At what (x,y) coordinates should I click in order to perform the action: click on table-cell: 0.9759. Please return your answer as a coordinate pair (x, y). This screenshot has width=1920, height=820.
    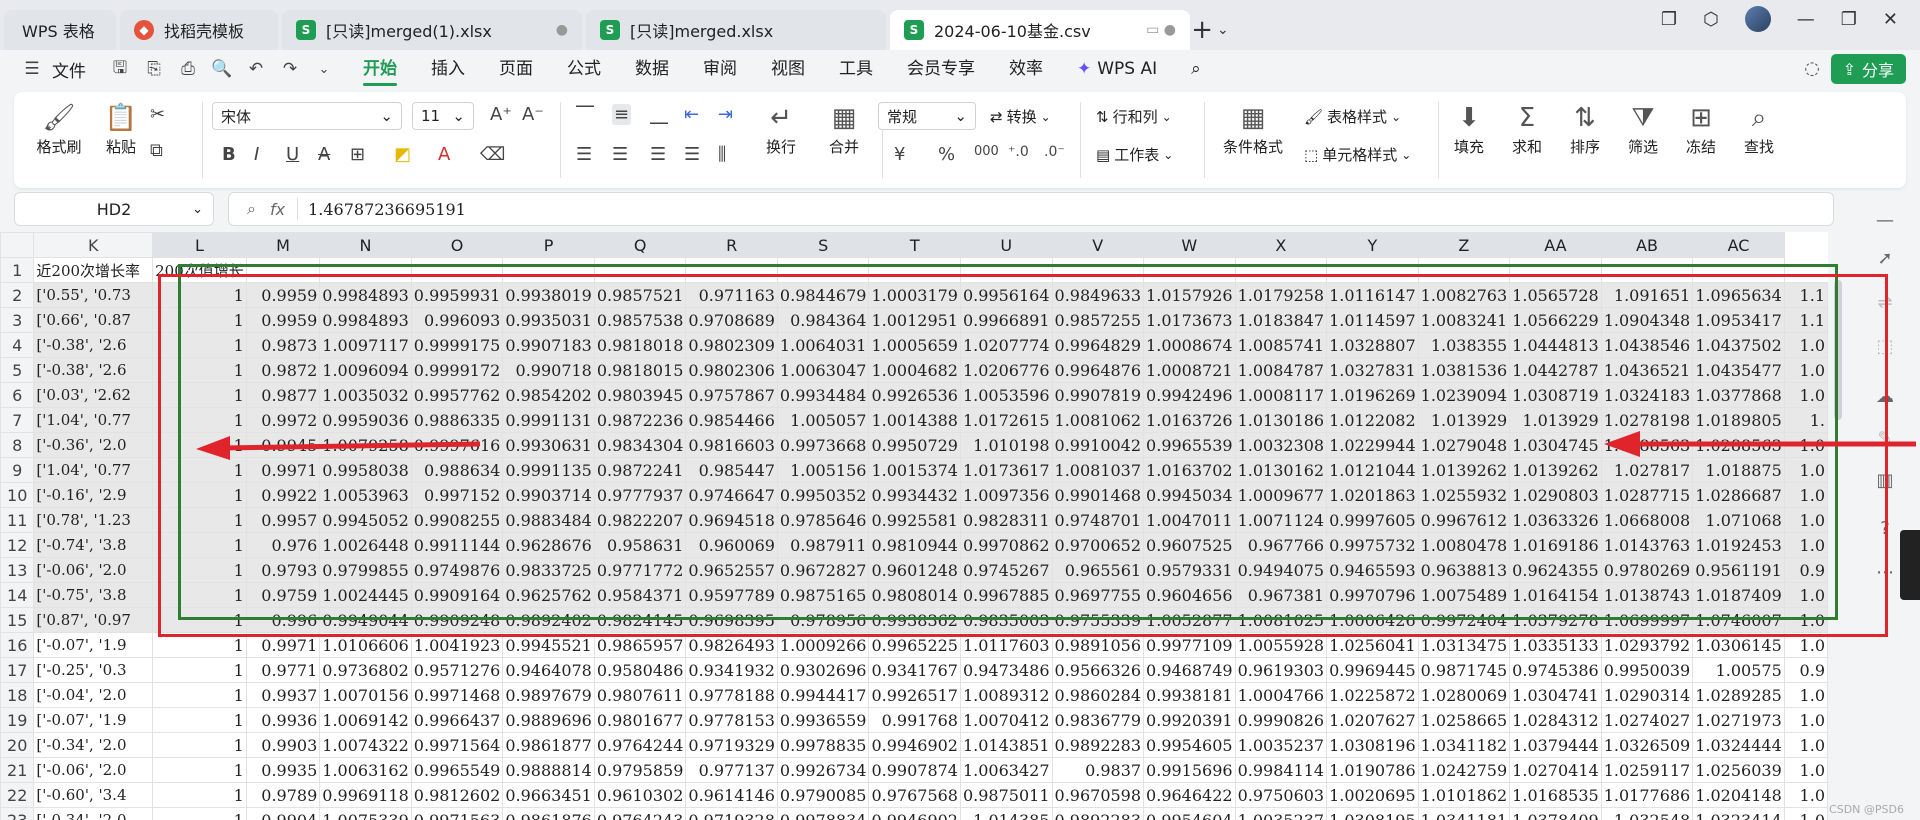
    Looking at the image, I should click on (283, 595).